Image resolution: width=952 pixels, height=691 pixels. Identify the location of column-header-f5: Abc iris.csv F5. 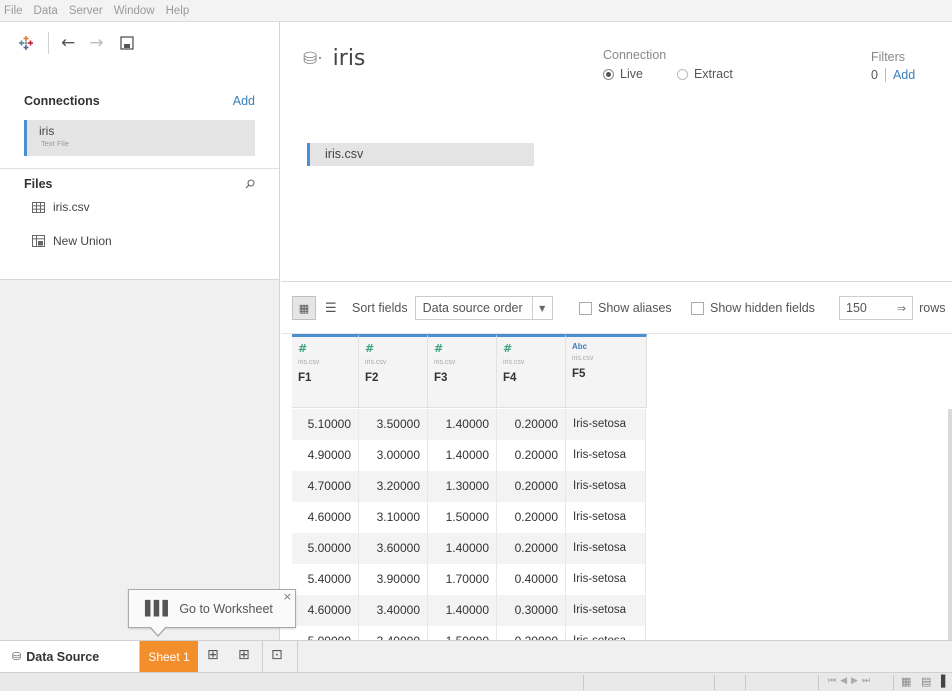
(606, 371).